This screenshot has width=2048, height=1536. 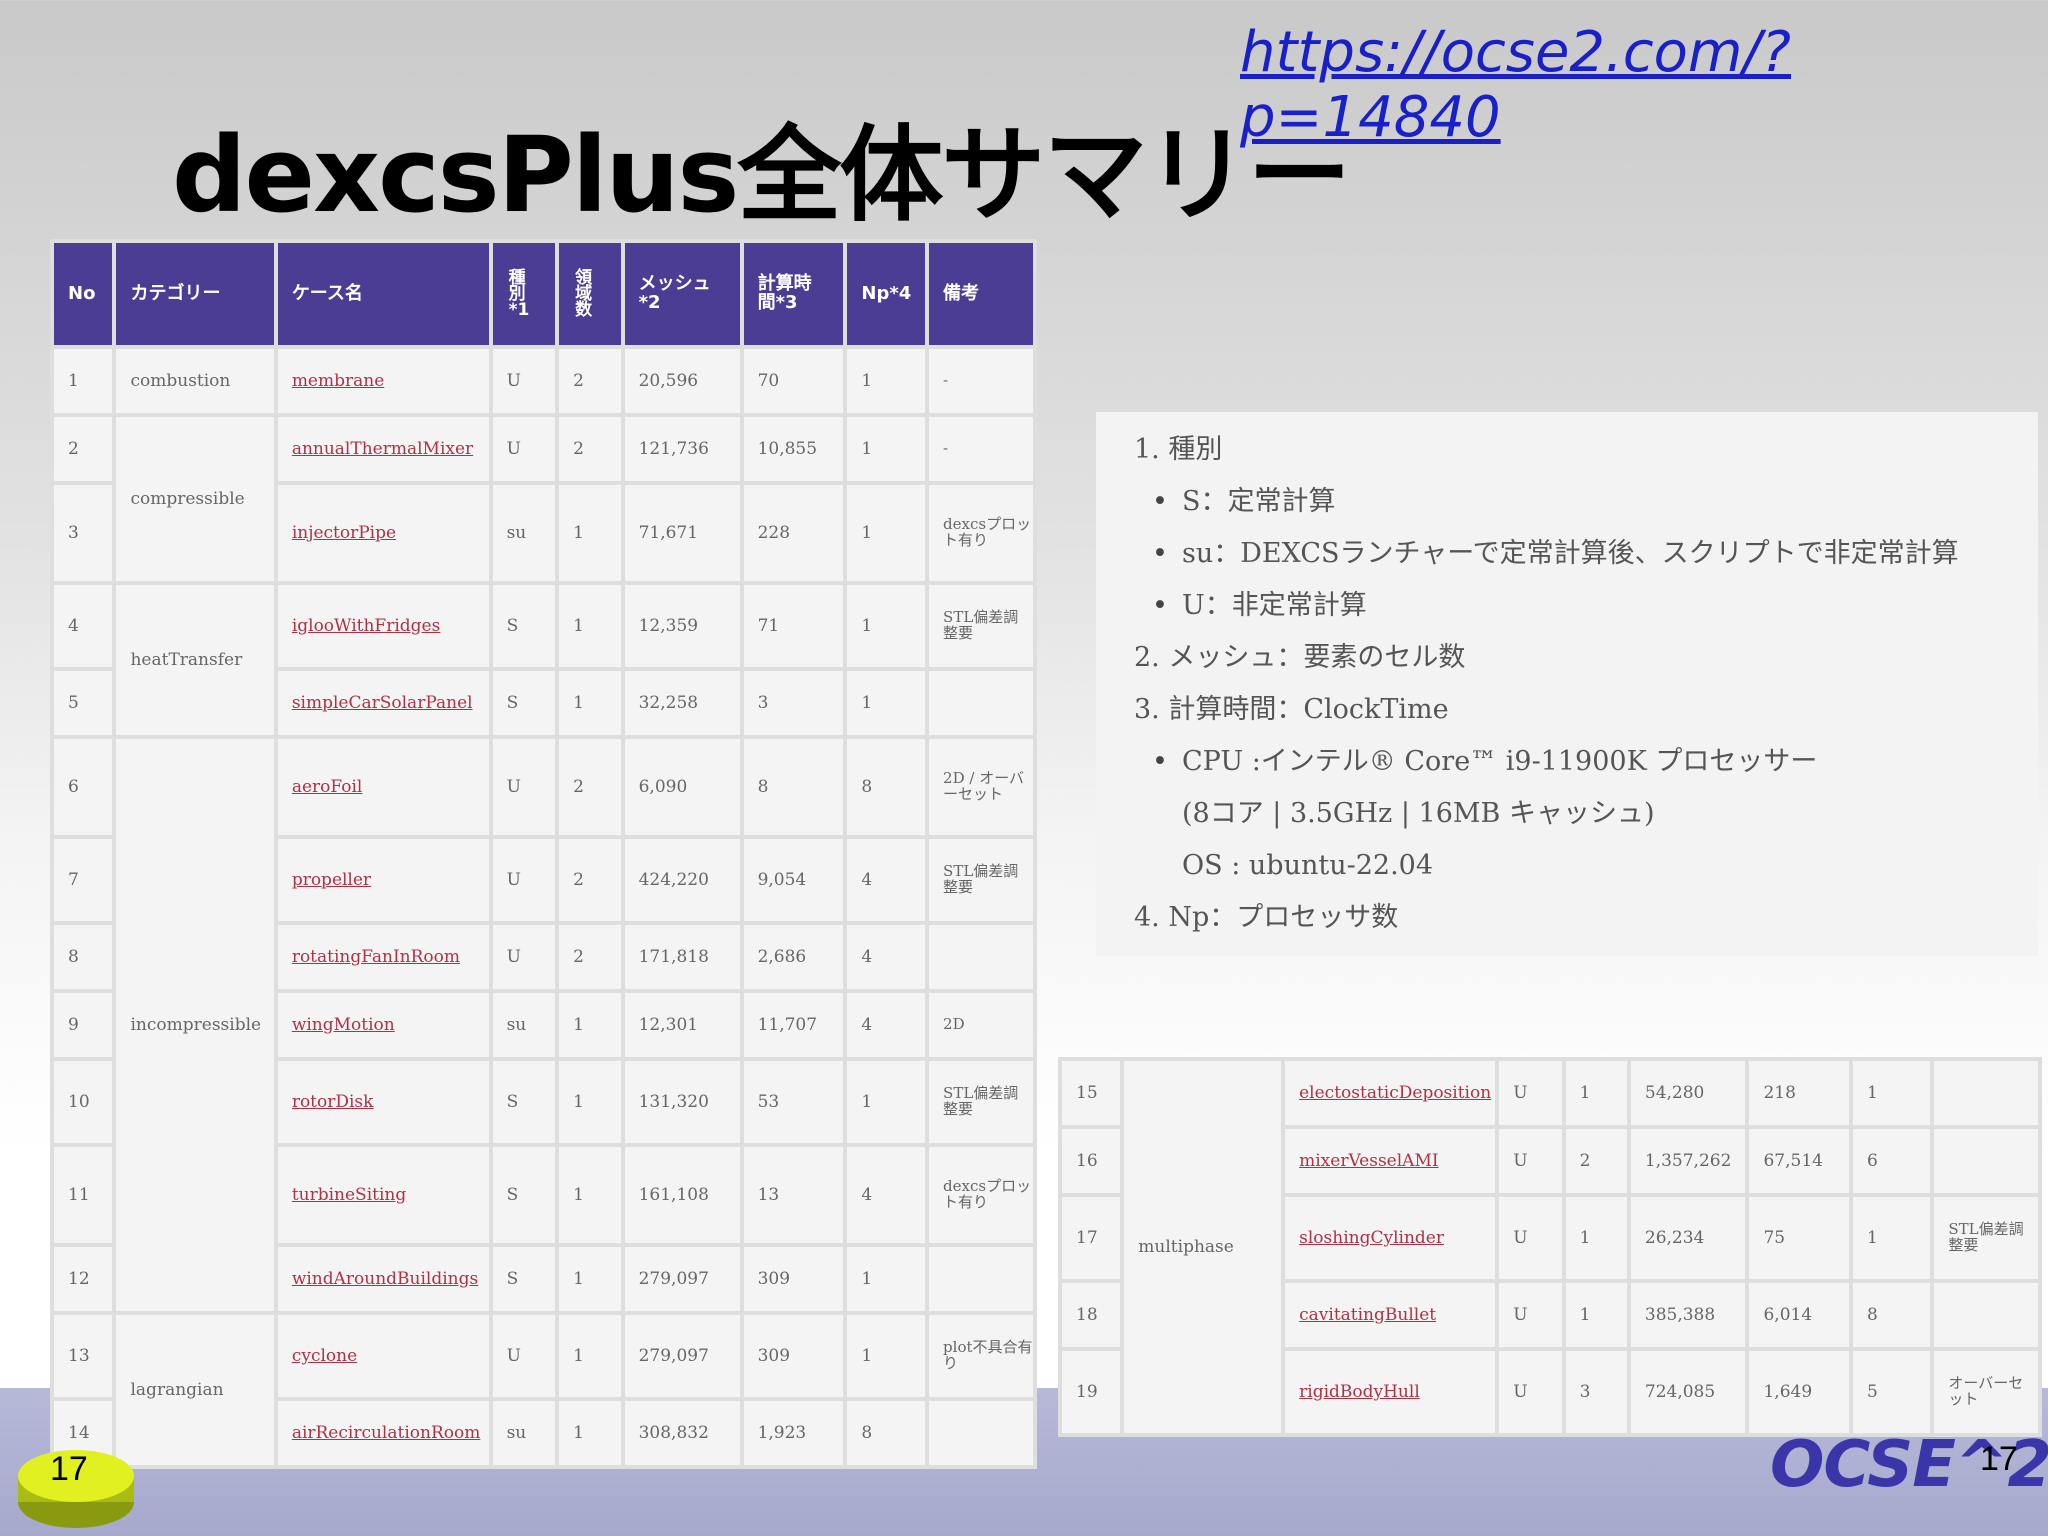 What do you see at coordinates (793, 449) in the screenshot?
I see `cell-time: 10,855` at bounding box center [793, 449].